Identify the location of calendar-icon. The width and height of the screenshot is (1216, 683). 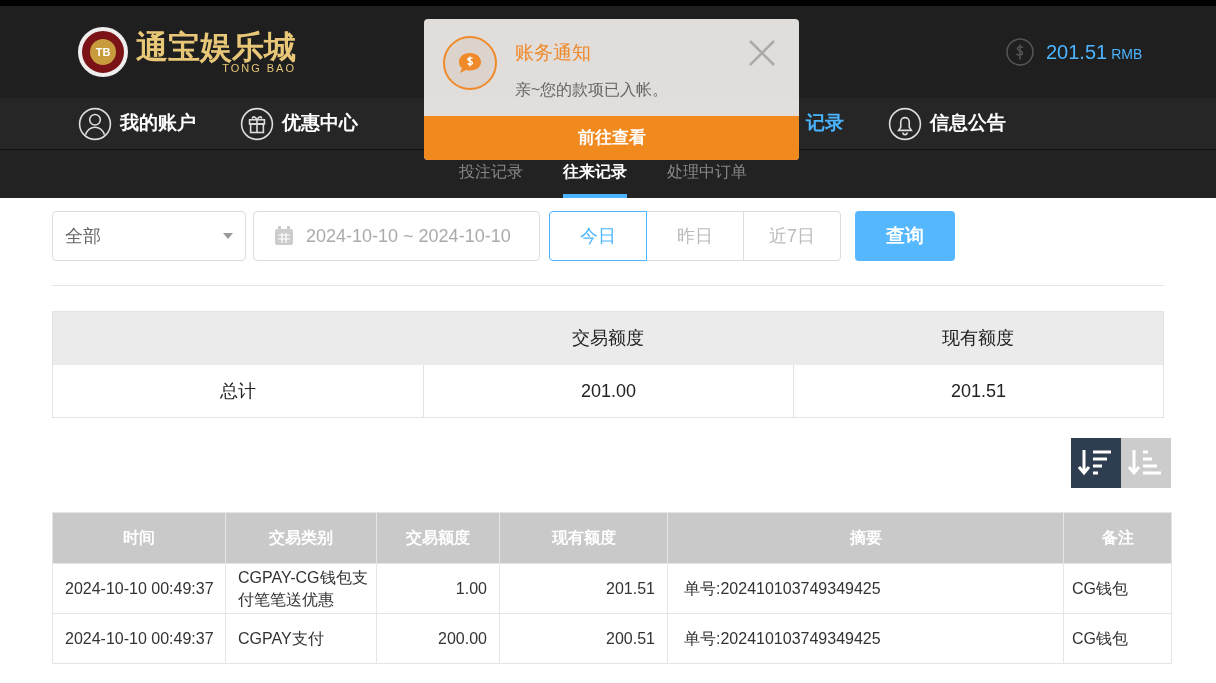
(284, 236).